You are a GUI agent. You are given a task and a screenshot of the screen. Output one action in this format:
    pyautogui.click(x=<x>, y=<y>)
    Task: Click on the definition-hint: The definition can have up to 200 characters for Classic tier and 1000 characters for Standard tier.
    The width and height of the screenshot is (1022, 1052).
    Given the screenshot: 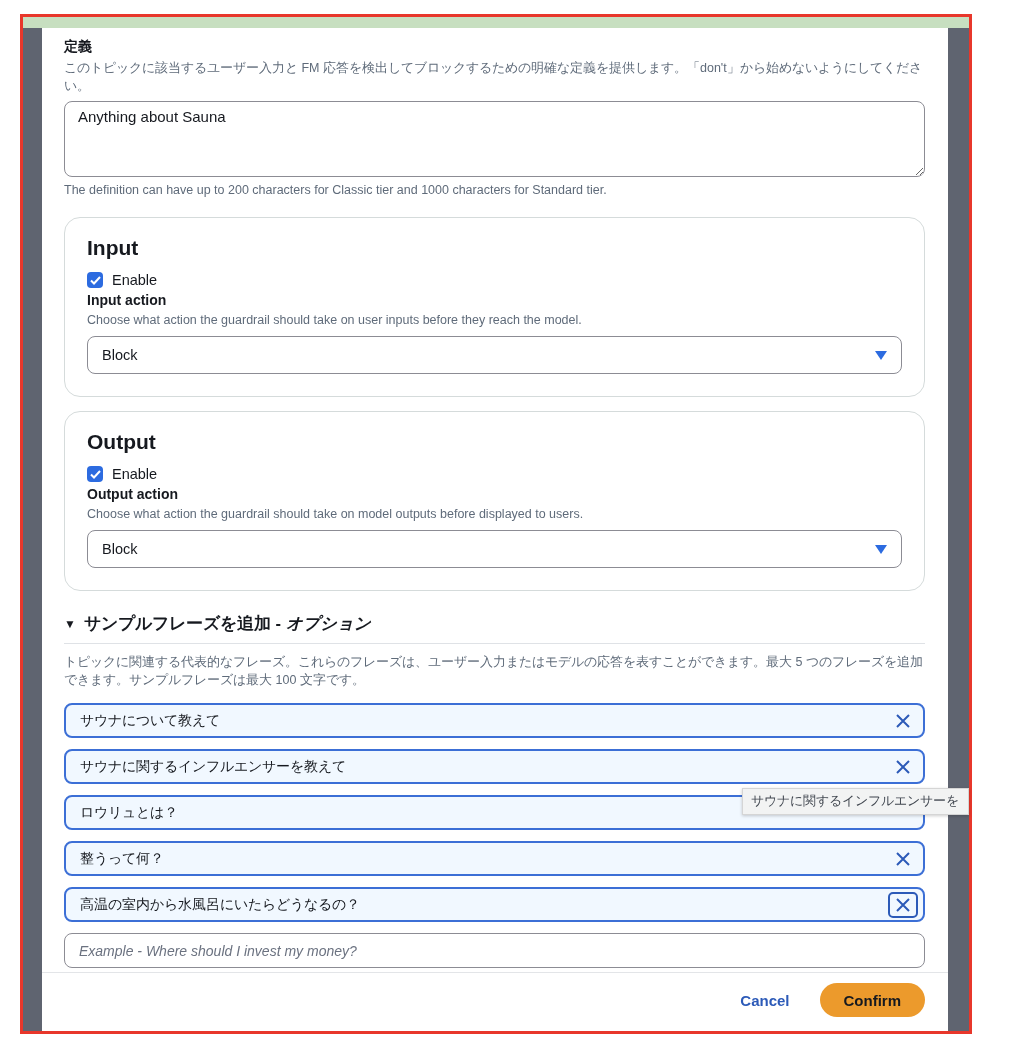 What is the action you would take?
    pyautogui.click(x=336, y=190)
    